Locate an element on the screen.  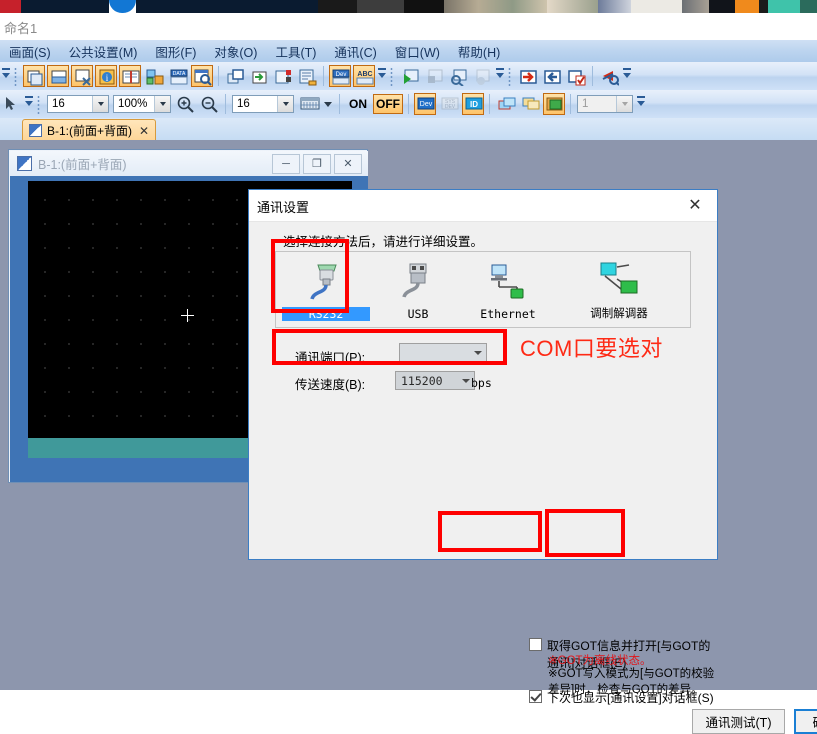
grid-size-value: 16 is located at coordinates (243, 104).